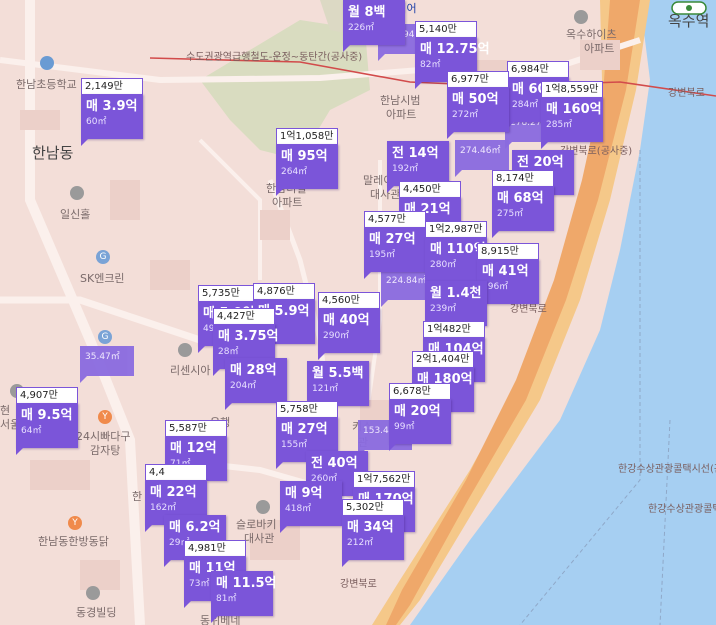 Image resolution: width=716 pixels, height=625 pixels. I want to click on listing-unit-price: 4,560만, so click(349, 300).